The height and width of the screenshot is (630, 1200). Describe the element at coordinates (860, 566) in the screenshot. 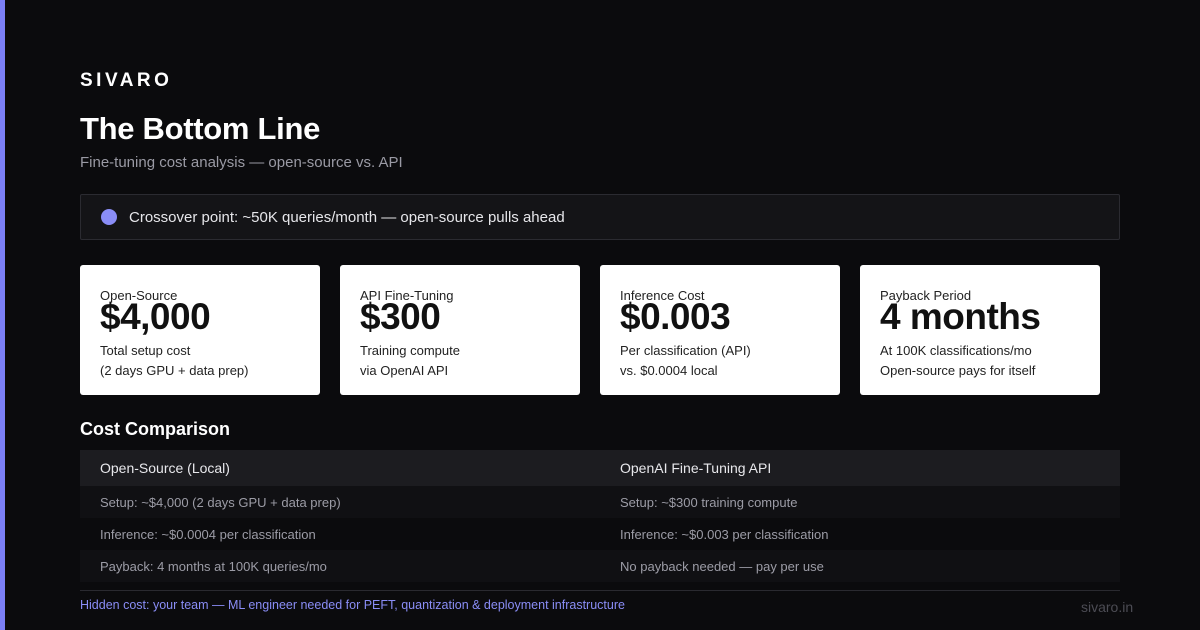

I see `table-row: No payback needed — pay per use` at that location.